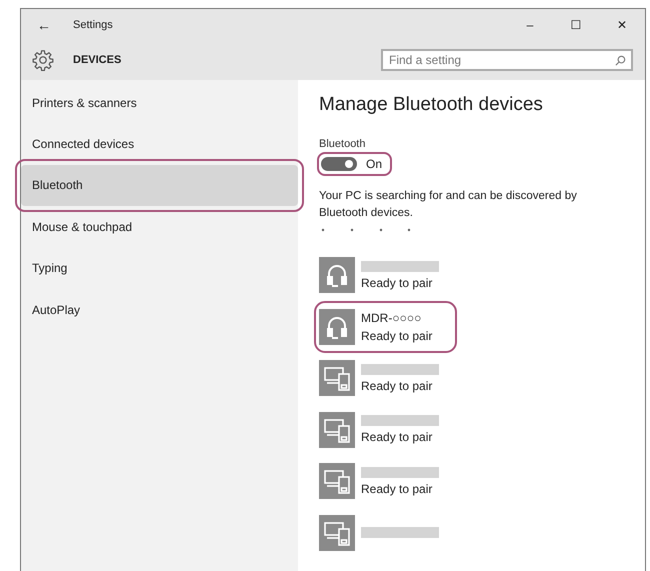 The image size is (650, 571). I want to click on sidebar-item: Typing, so click(159, 268).